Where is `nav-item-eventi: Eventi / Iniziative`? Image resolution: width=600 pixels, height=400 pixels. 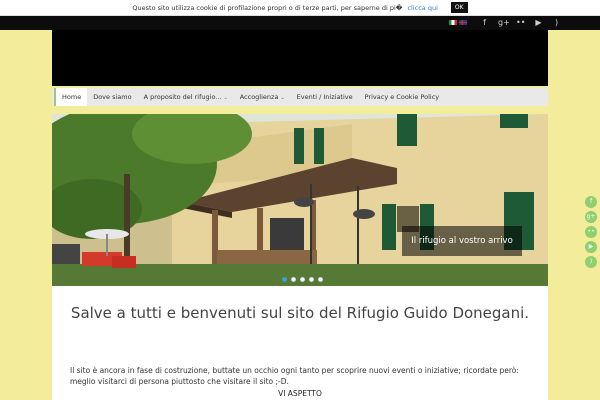
nav-item-eventi: Eventi / Iniziative is located at coordinates (325, 97).